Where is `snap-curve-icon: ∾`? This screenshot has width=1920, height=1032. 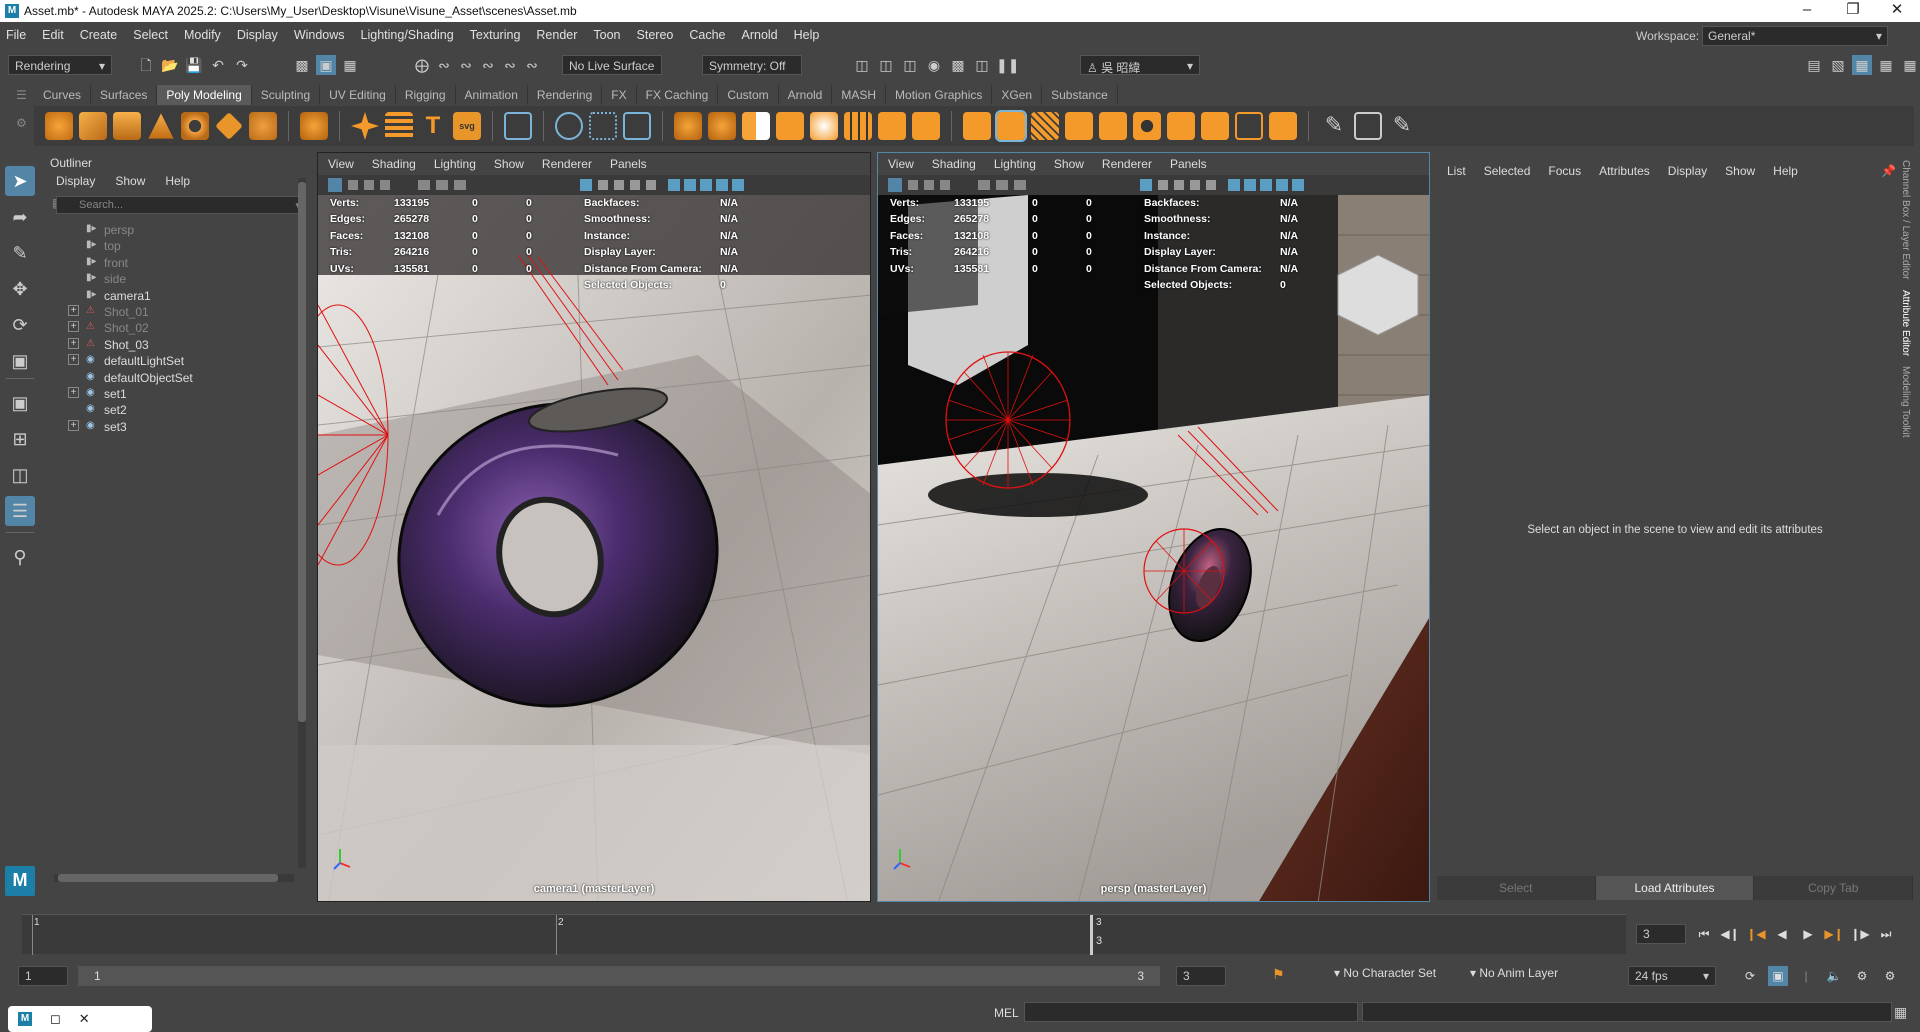
snap-curve-icon: ∾ is located at coordinates (444, 65).